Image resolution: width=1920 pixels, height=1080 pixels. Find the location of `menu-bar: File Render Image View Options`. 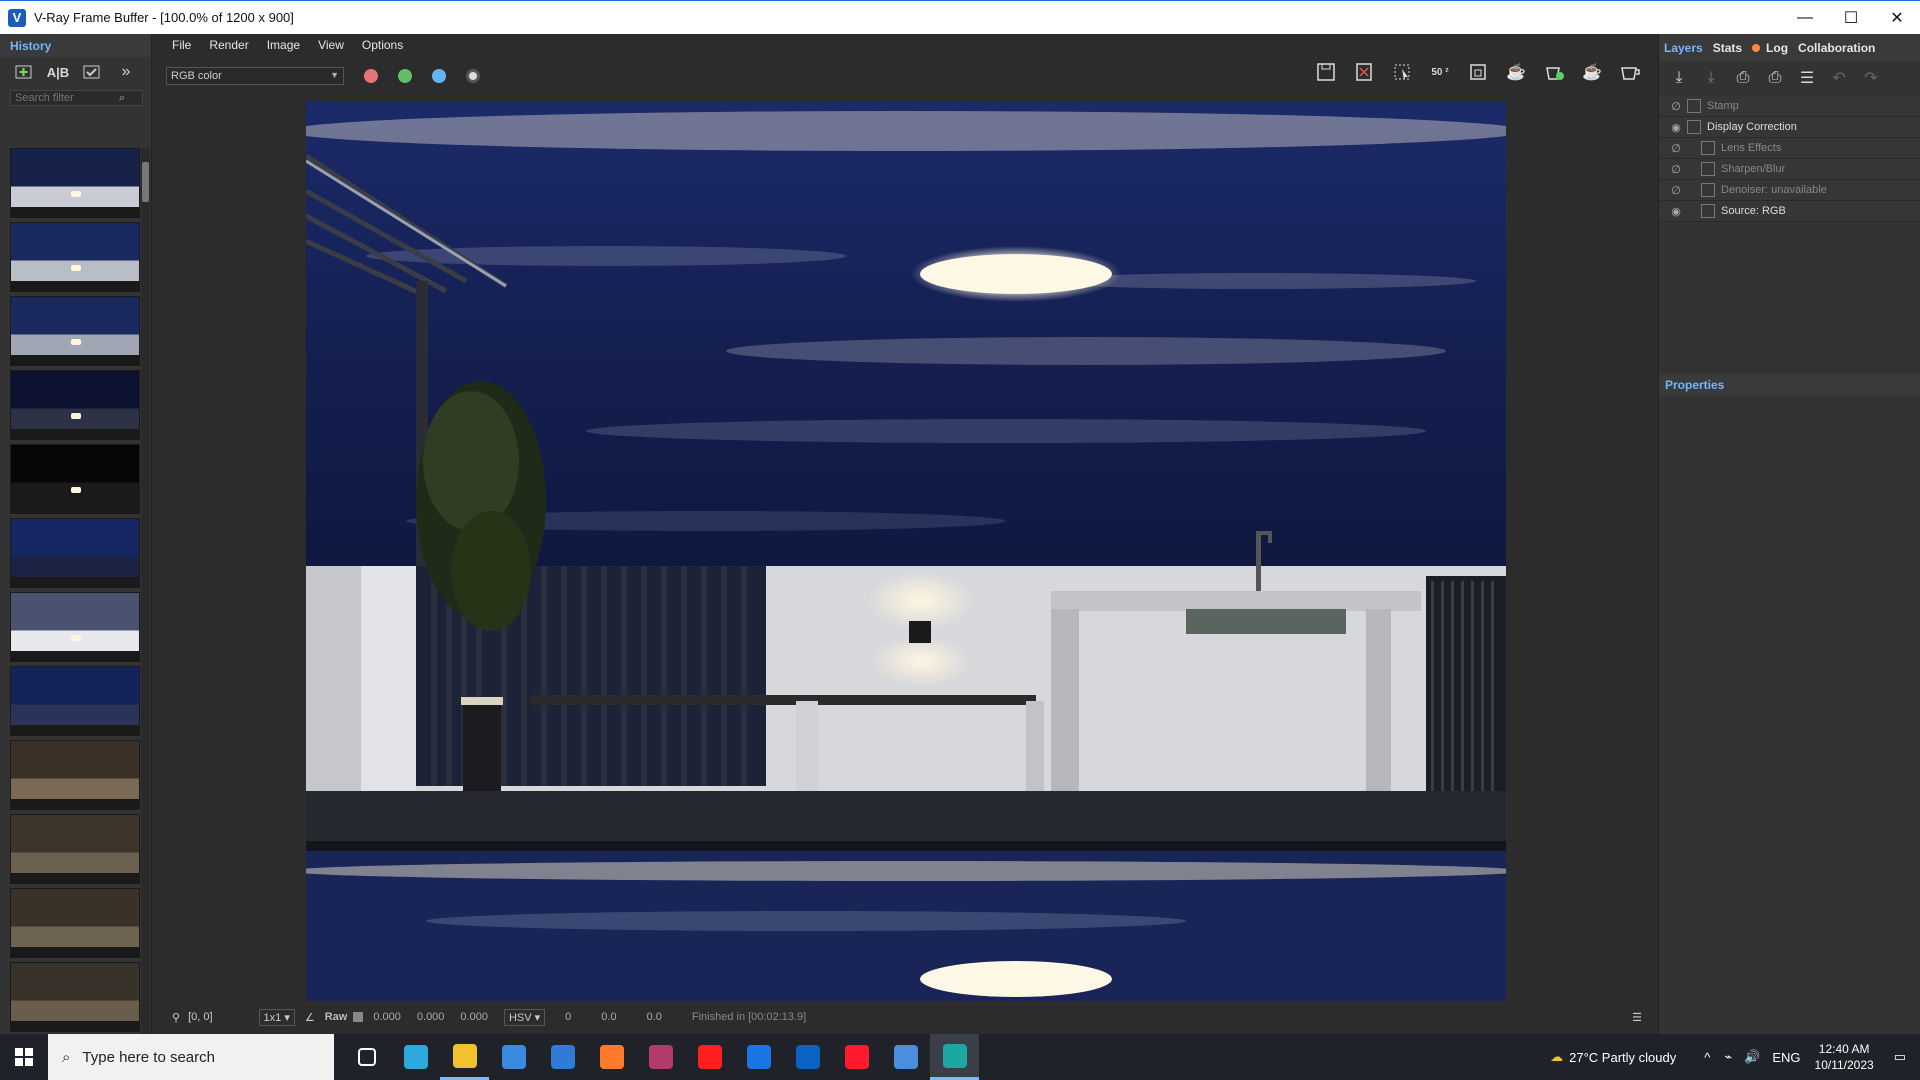

menu-bar: File Render Image View Options is located at coordinates (906, 45).